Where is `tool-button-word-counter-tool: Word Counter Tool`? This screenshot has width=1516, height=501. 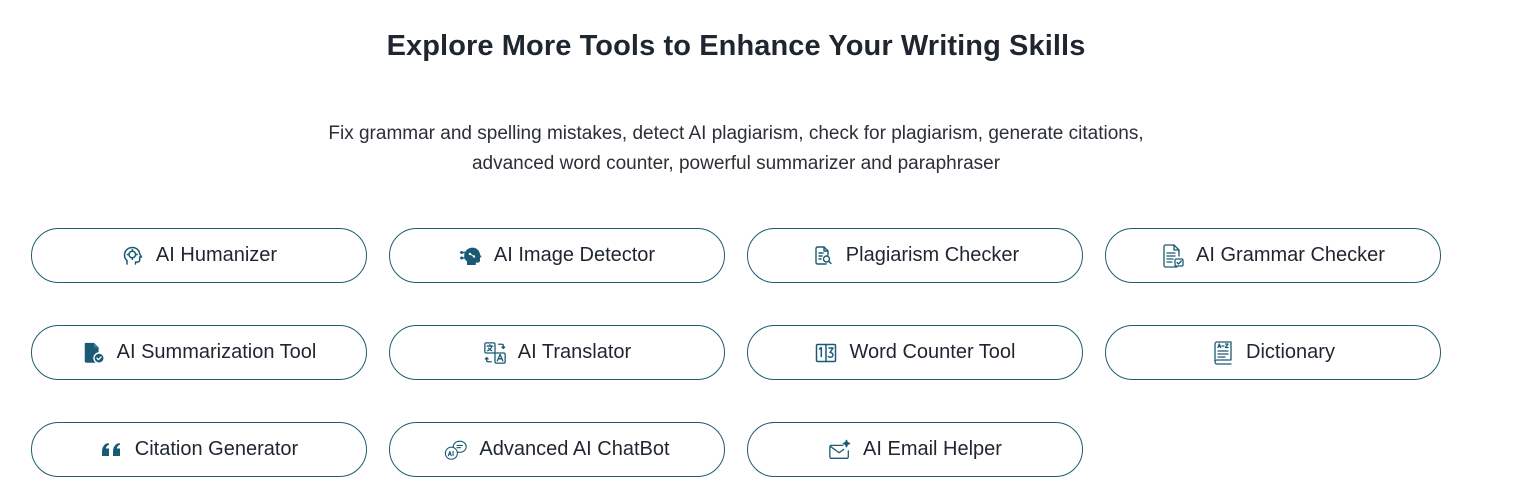 tool-button-word-counter-tool: Word Counter Tool is located at coordinates (915, 352).